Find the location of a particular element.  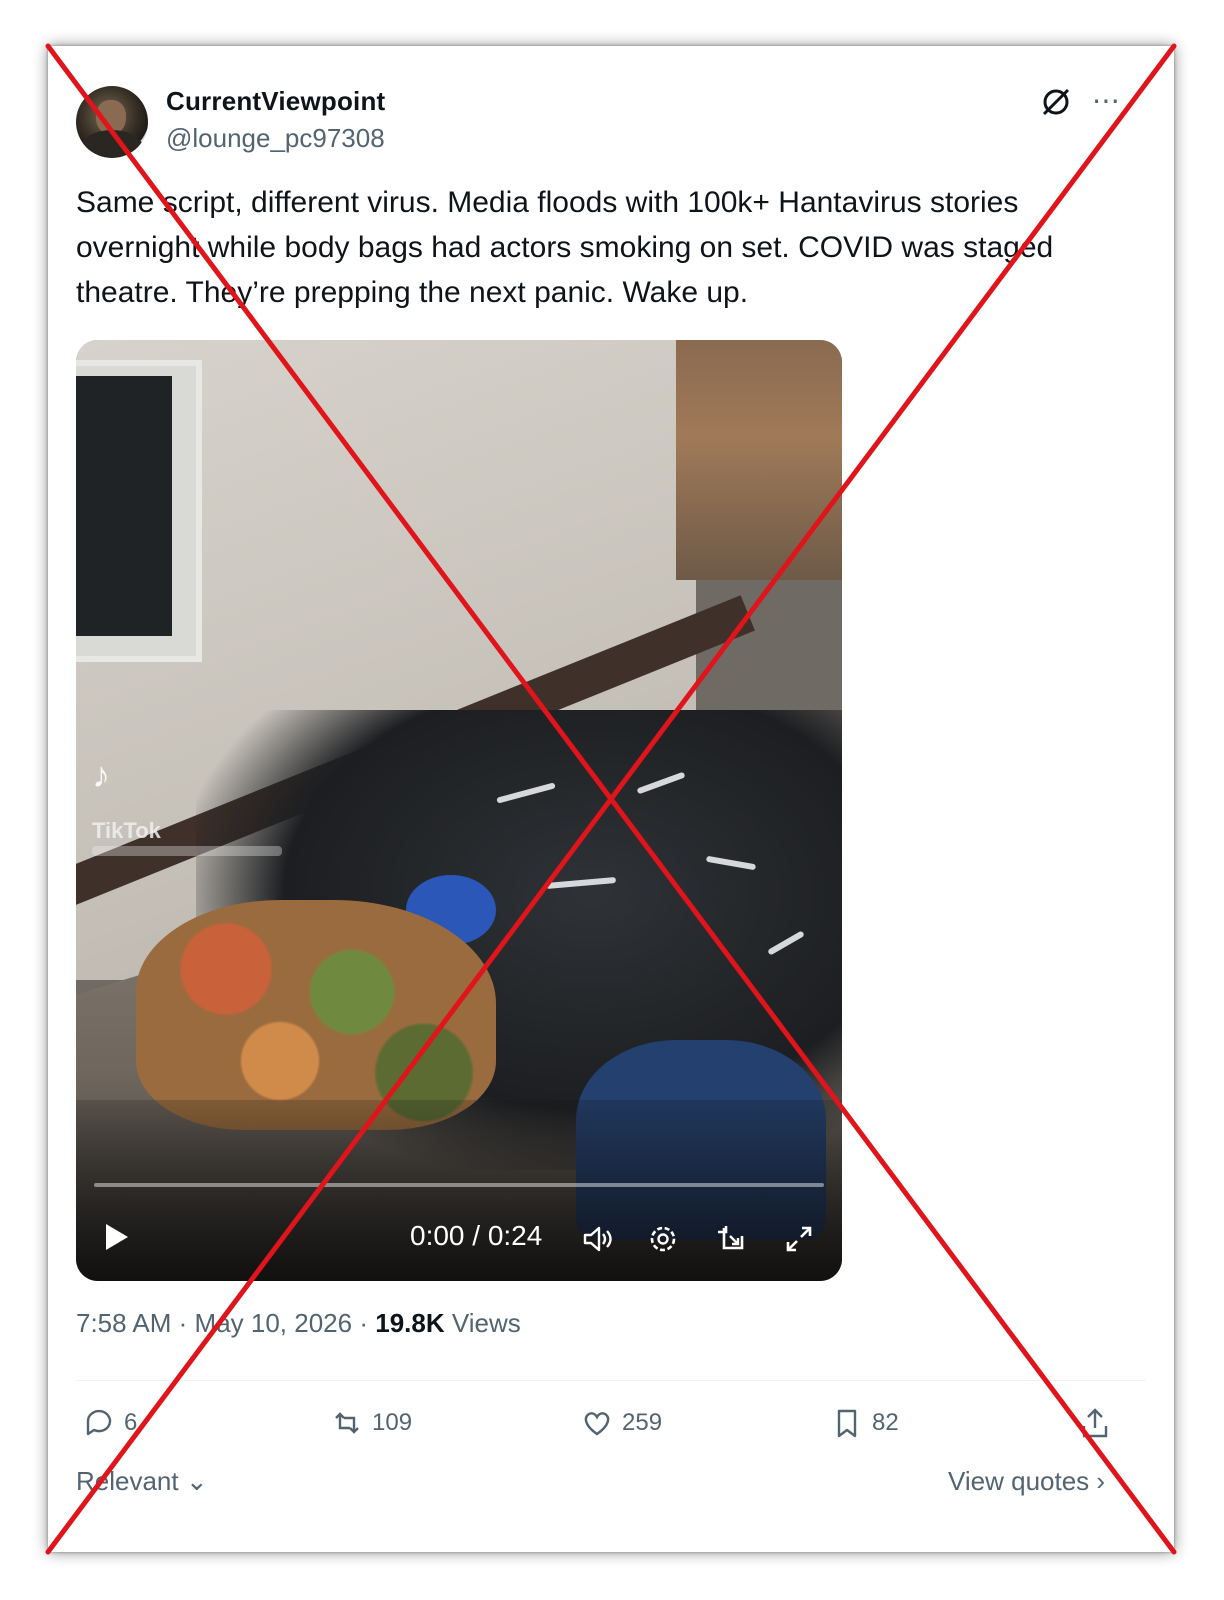

avatar is located at coordinates (112, 122).